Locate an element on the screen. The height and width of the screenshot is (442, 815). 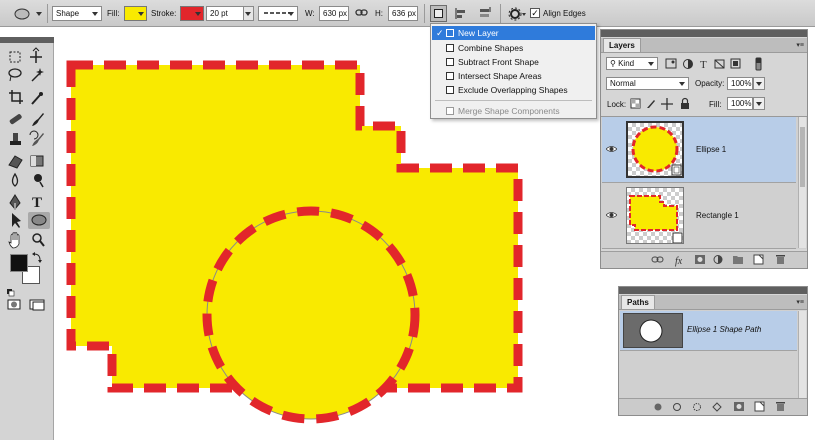
width-label: W: is located at coordinates (310, 13).